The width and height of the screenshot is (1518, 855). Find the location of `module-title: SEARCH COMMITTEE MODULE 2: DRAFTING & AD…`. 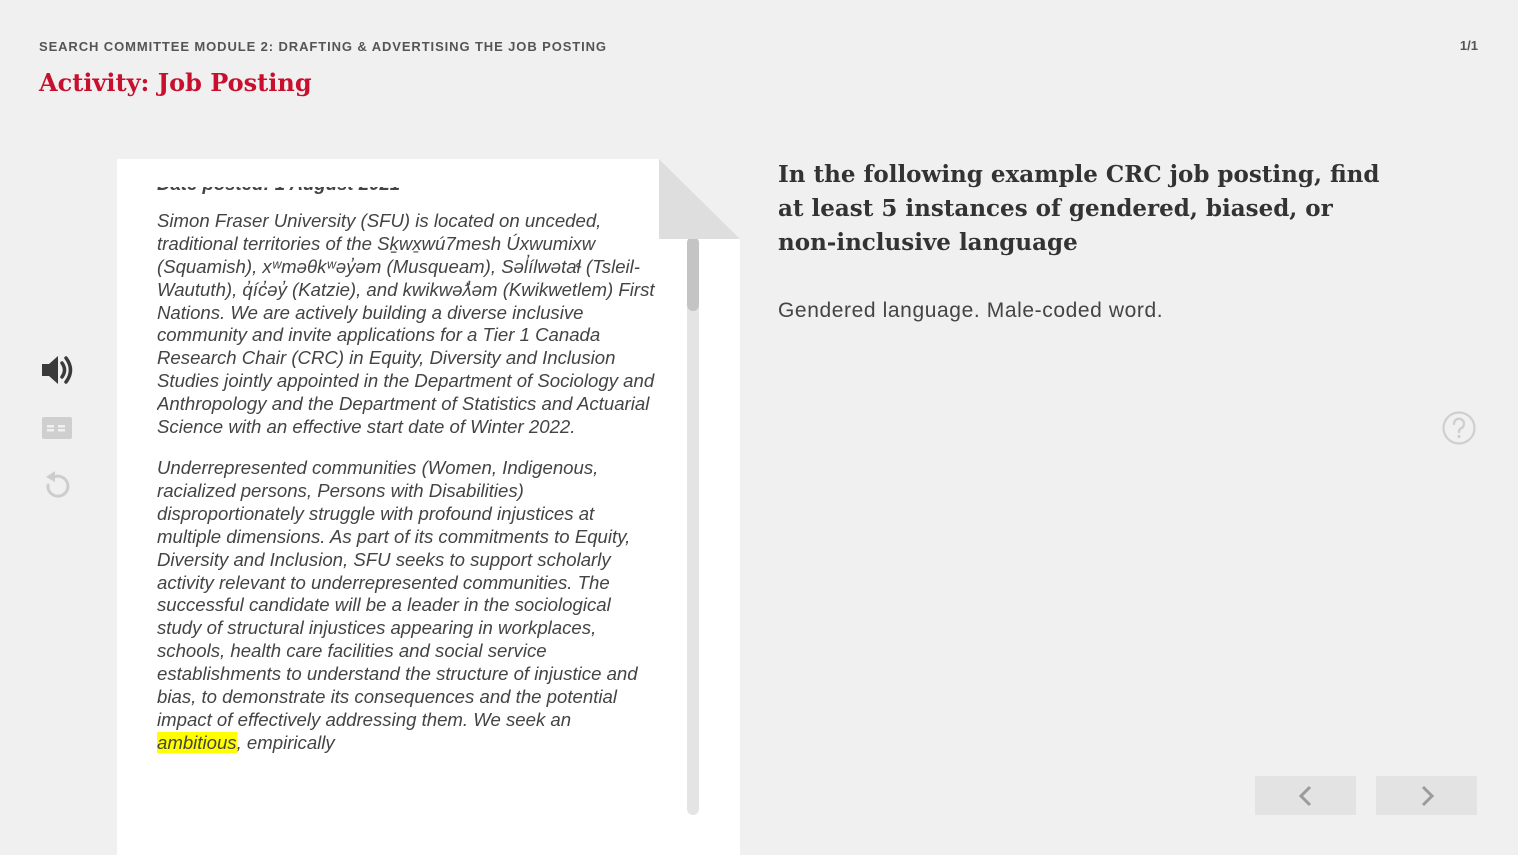

module-title: SEARCH COMMITTEE MODULE 2: DRAFTING & AD… is located at coordinates (323, 46).